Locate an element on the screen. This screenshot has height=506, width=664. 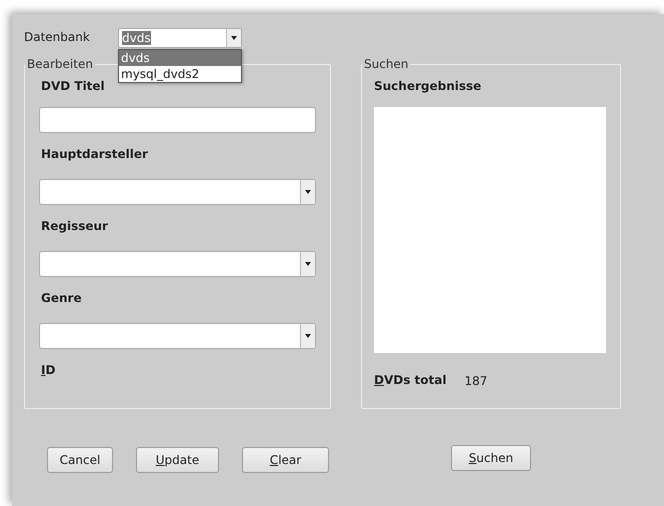
group-title: Bearbeiten is located at coordinates (60, 64).